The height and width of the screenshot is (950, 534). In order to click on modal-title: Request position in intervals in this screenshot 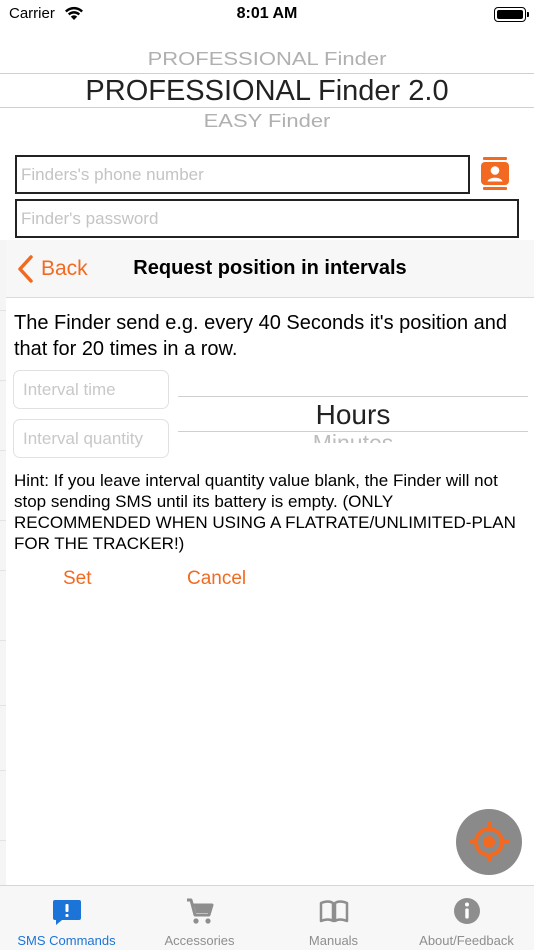, I will do `click(270, 268)`.